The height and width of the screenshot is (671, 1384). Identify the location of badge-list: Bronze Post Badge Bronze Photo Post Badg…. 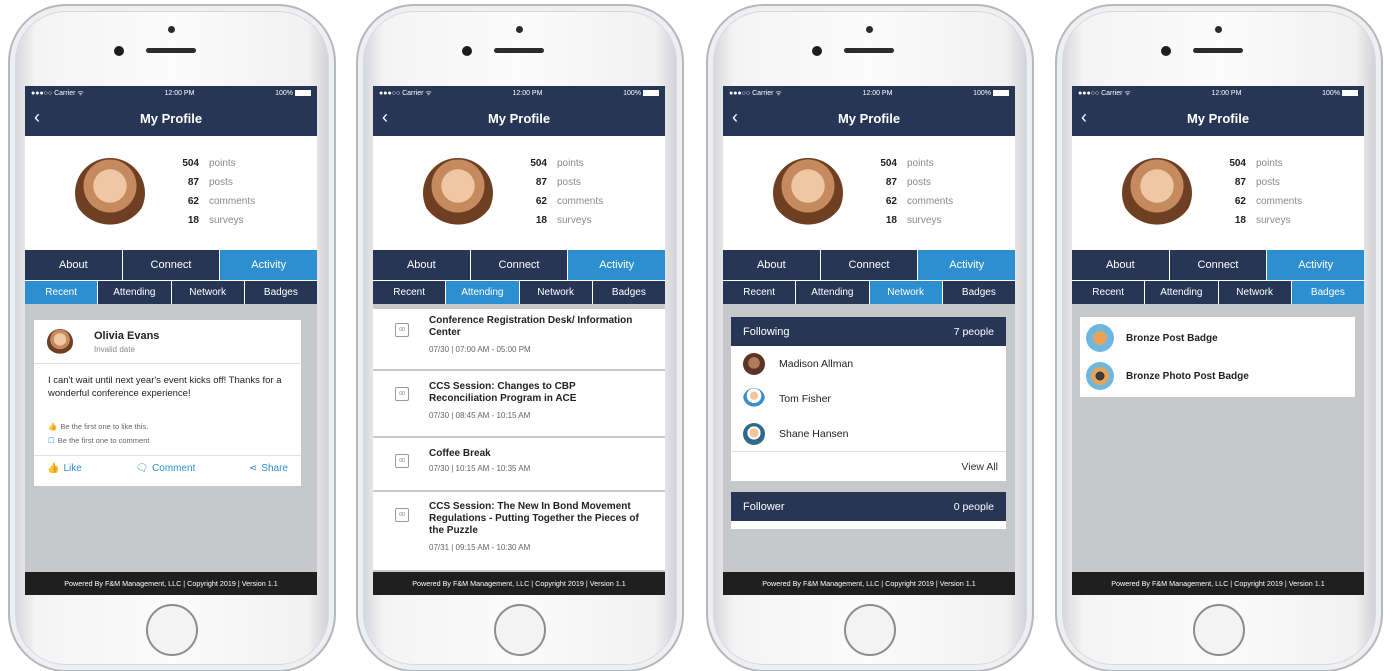
(1217, 357).